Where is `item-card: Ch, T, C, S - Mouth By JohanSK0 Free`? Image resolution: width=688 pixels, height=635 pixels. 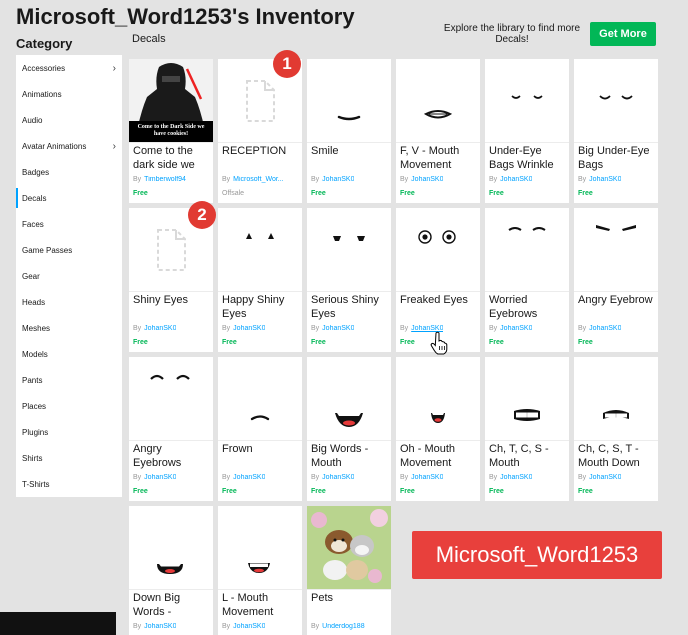
item-card: Ch, T, C, S - Mouth By JohanSK0 Free is located at coordinates (527, 429).